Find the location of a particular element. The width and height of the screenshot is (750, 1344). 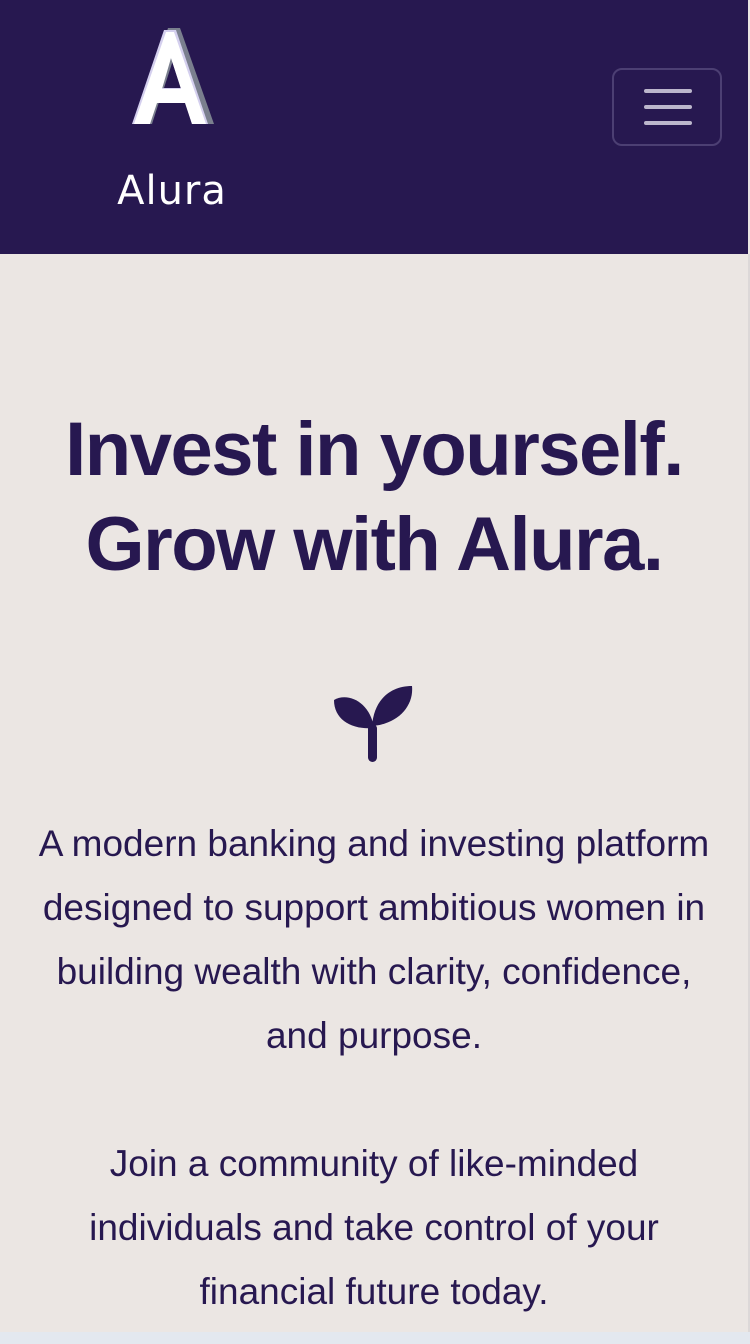

hero-title: Invest in yourself. Grow with Alura. is located at coordinates (374, 497).